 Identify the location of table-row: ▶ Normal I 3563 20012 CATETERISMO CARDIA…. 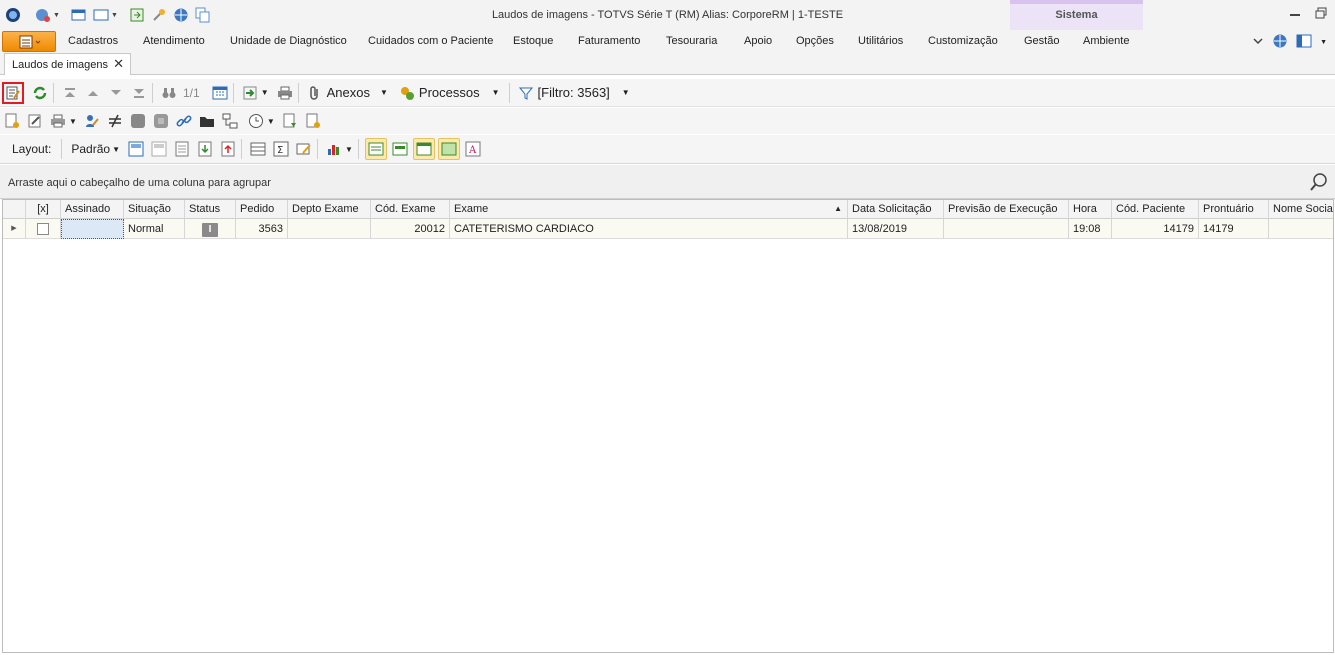
(668, 229).